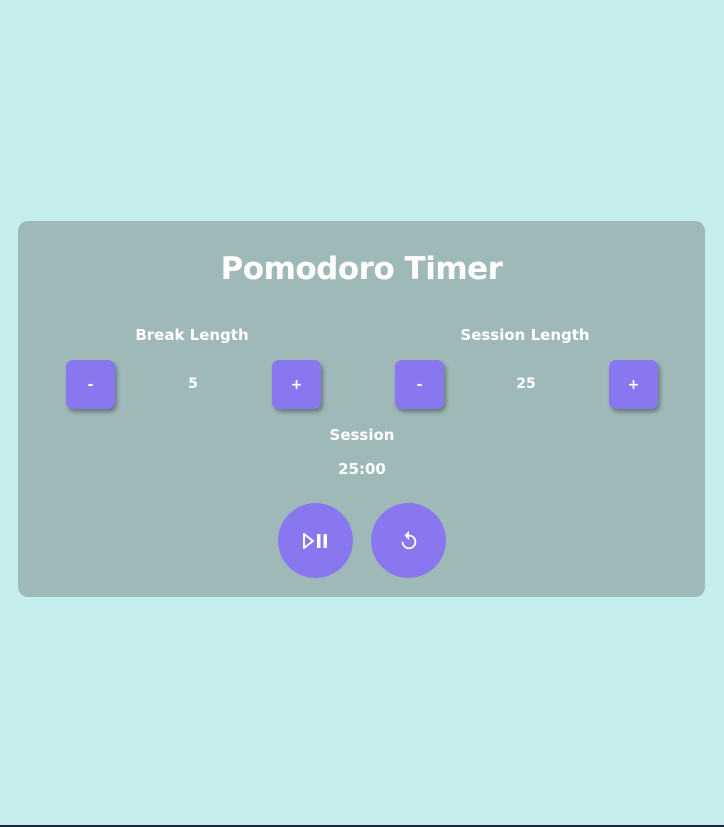 Image resolution: width=724 pixels, height=827 pixels. What do you see at coordinates (192, 335) in the screenshot?
I see `break-length-label: Break Length` at bounding box center [192, 335].